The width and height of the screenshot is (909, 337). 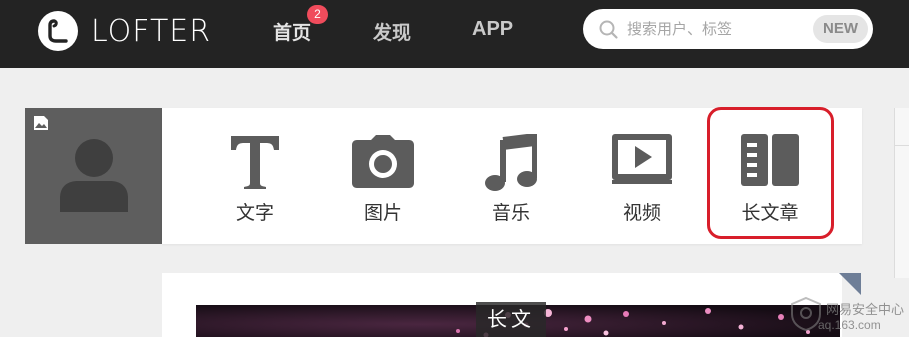 What do you see at coordinates (902, 145) in the screenshot?
I see `divider` at bounding box center [902, 145].